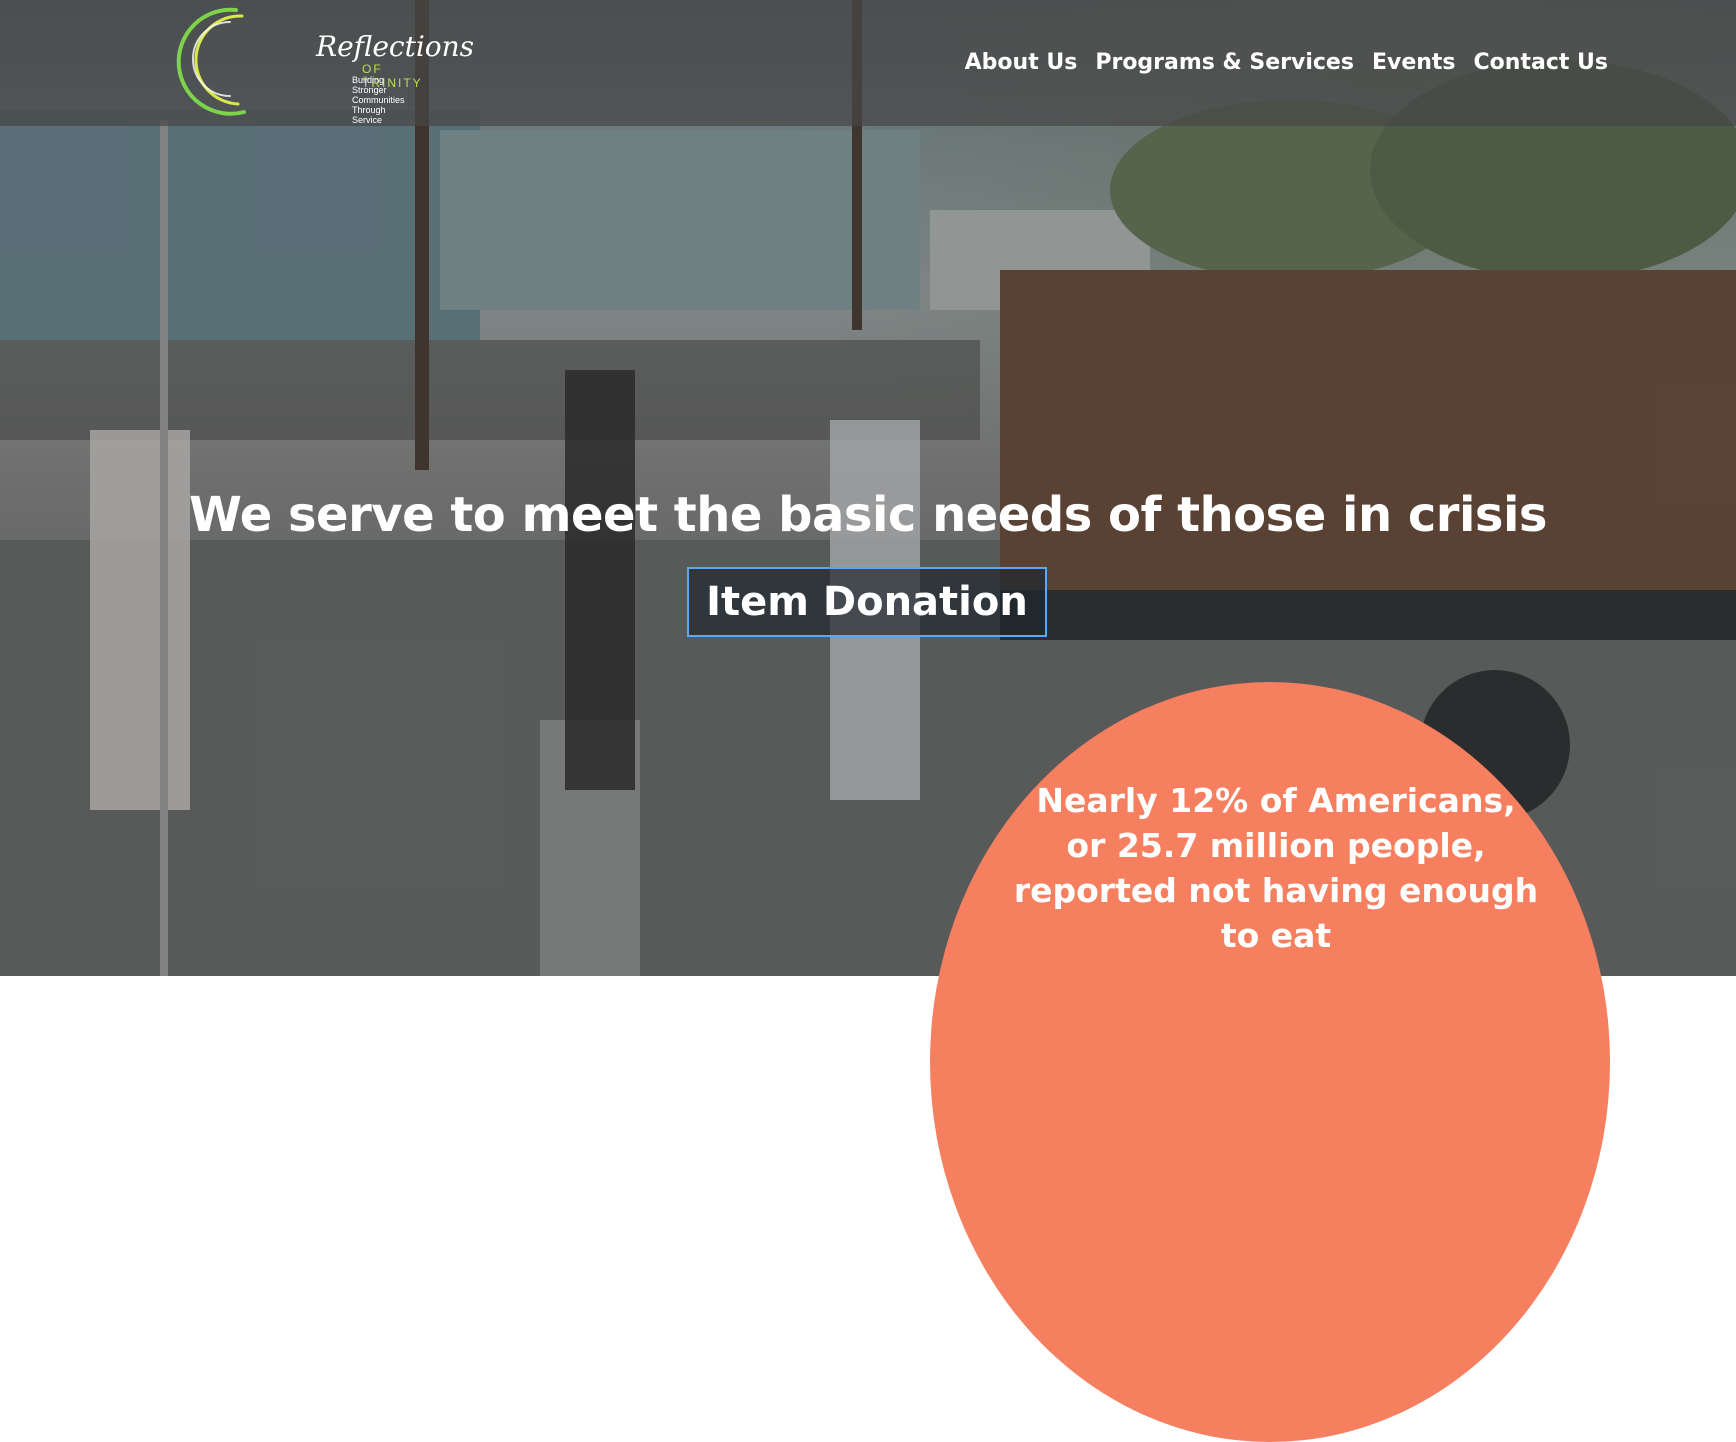 Image resolution: width=1736 pixels, height=1442 pixels. I want to click on nav-about-us: About Us, so click(1021, 62).